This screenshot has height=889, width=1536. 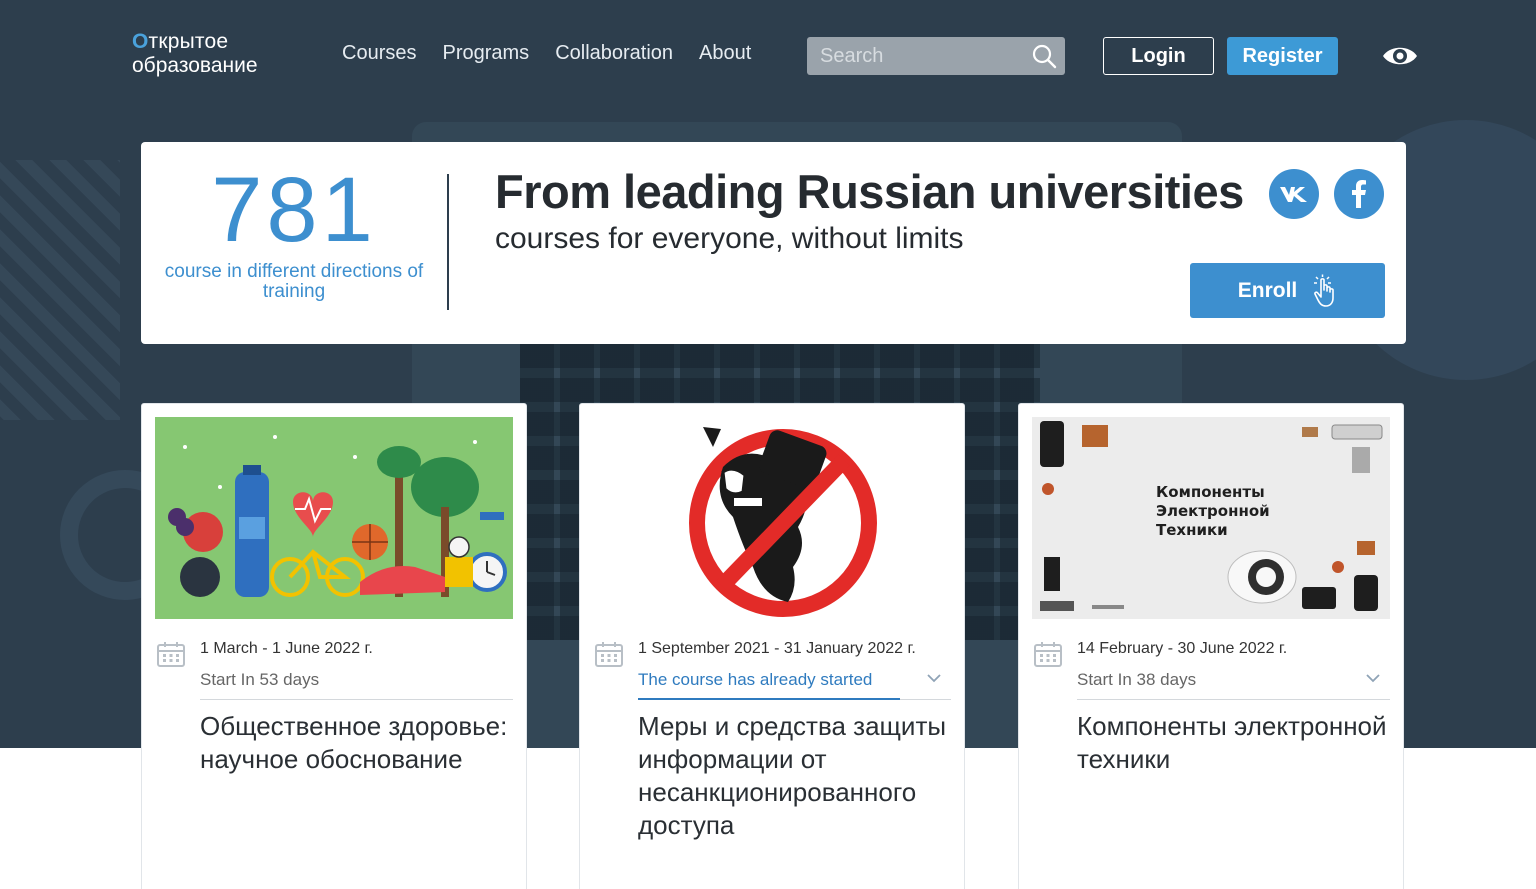 I want to click on vk-button, so click(x=1294, y=194).